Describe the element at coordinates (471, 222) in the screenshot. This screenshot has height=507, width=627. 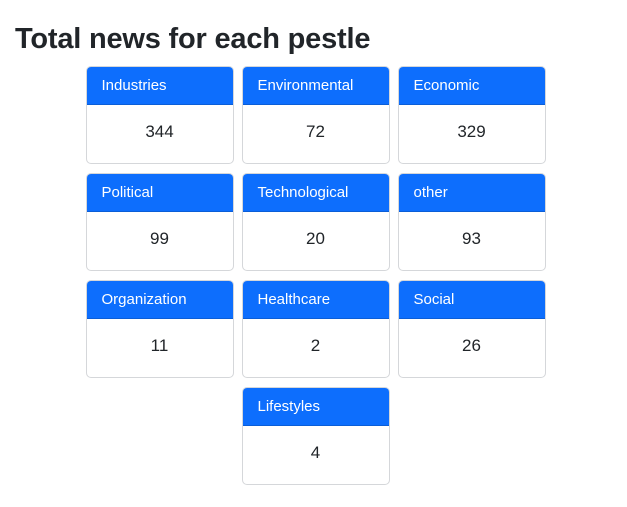
I see `pestle-card-other: other 93` at that location.